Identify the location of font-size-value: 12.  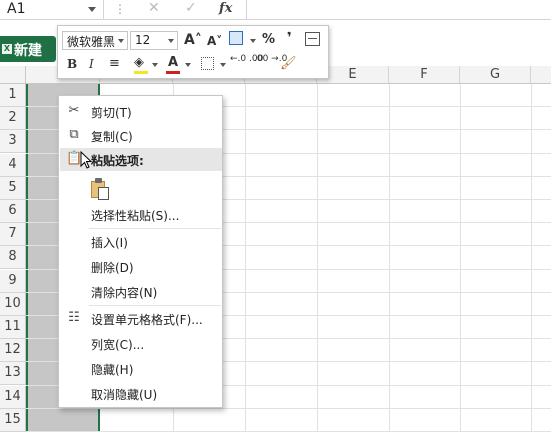
(143, 40).